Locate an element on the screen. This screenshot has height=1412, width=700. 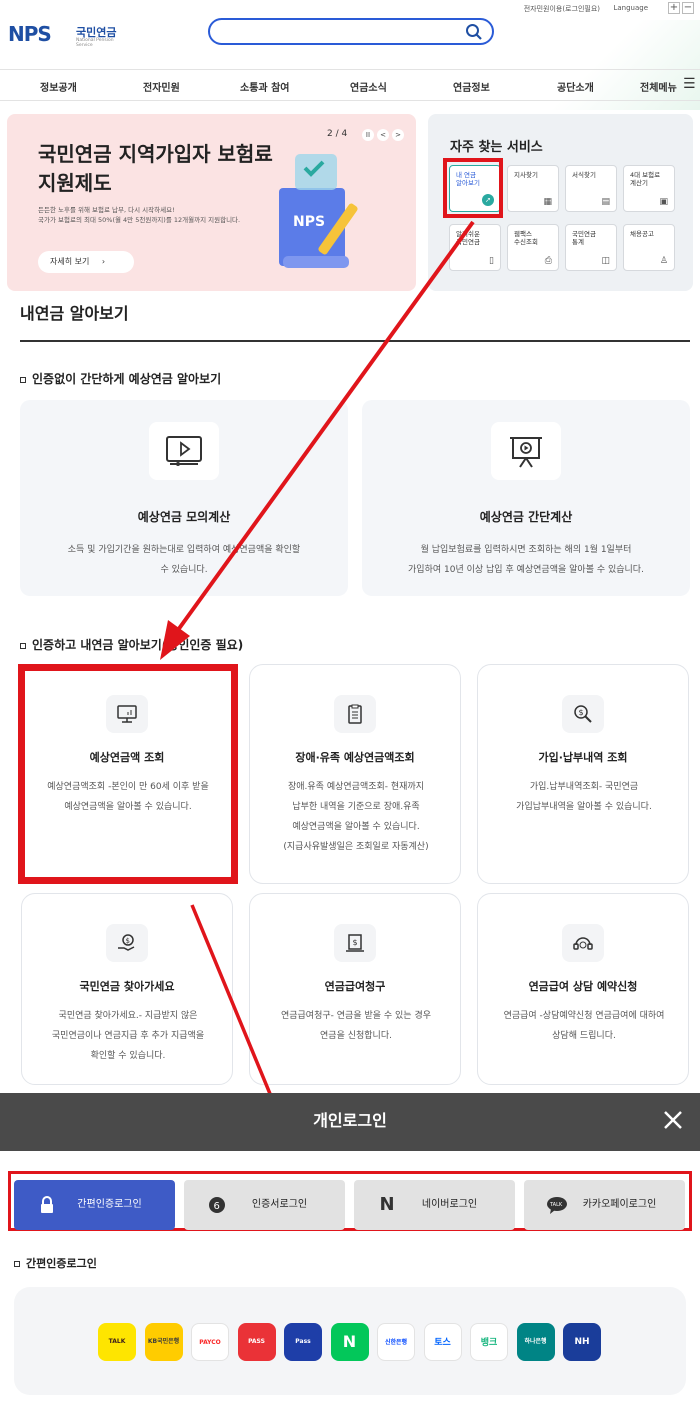
tab-certificate: 6 인증서로그인 is located at coordinates (264, 1205).